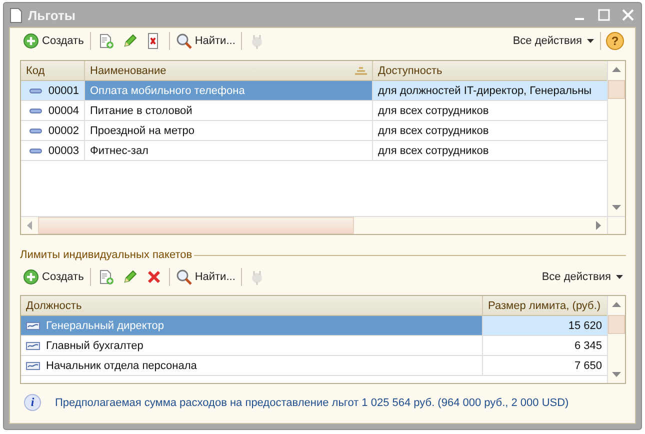 The height and width of the screenshot is (434, 645). I want to click on info-icon: i, so click(32, 402).